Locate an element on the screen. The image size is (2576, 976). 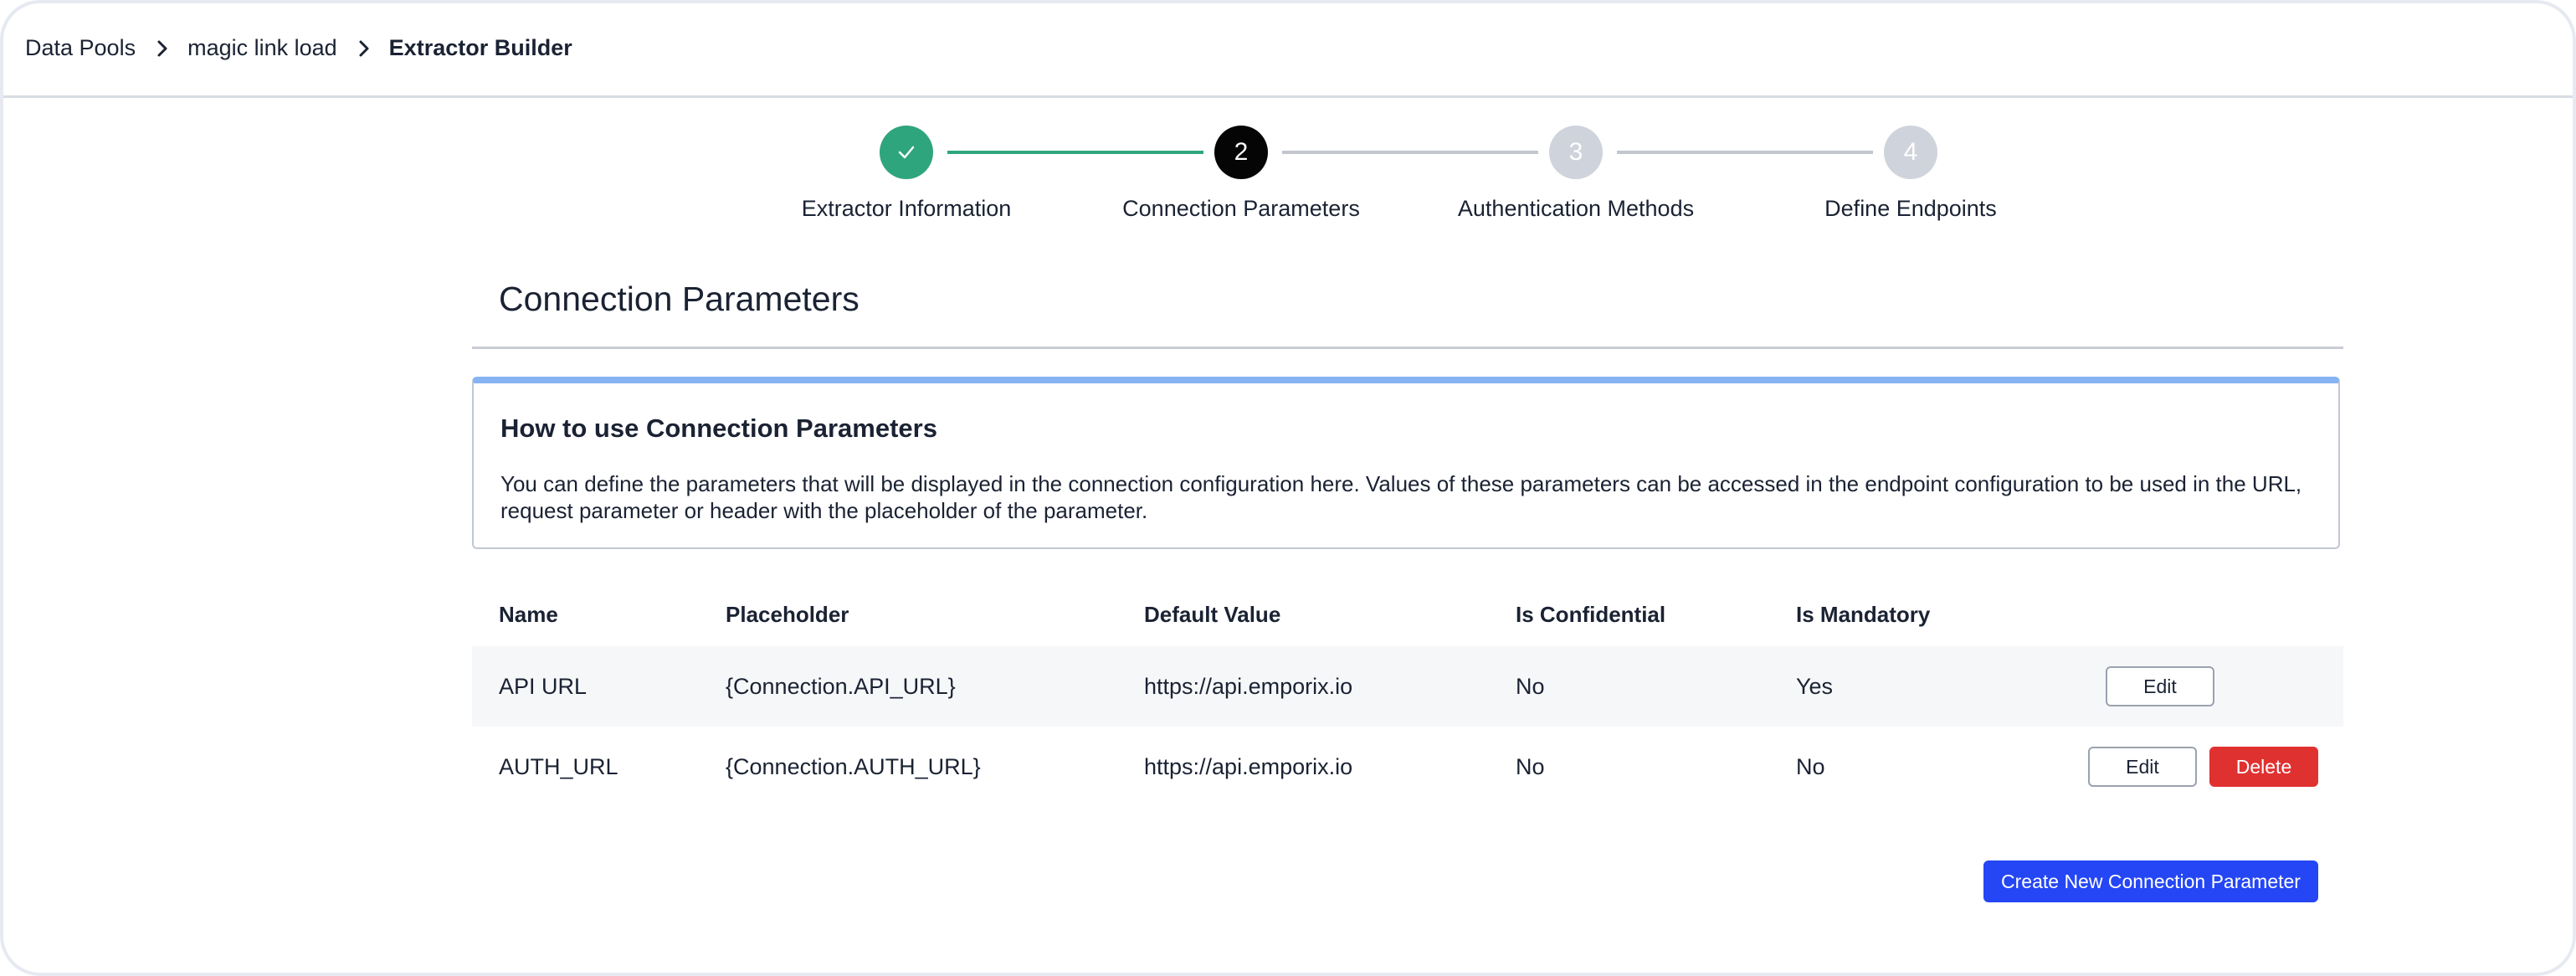
step-4-label: Define Endpoints is located at coordinates (1910, 208).